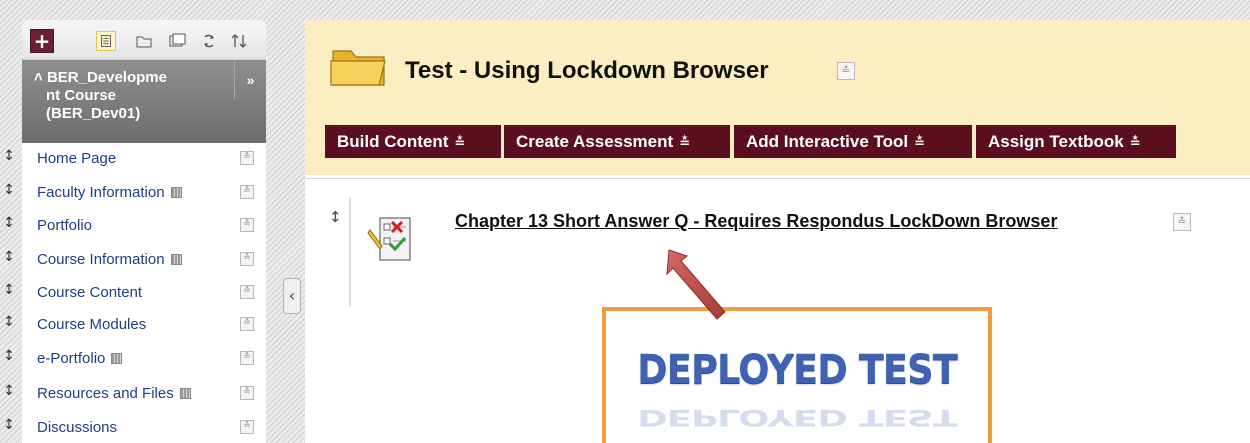  Describe the element at coordinates (250, 80) in the screenshot. I see `expand-course-button: »` at that location.